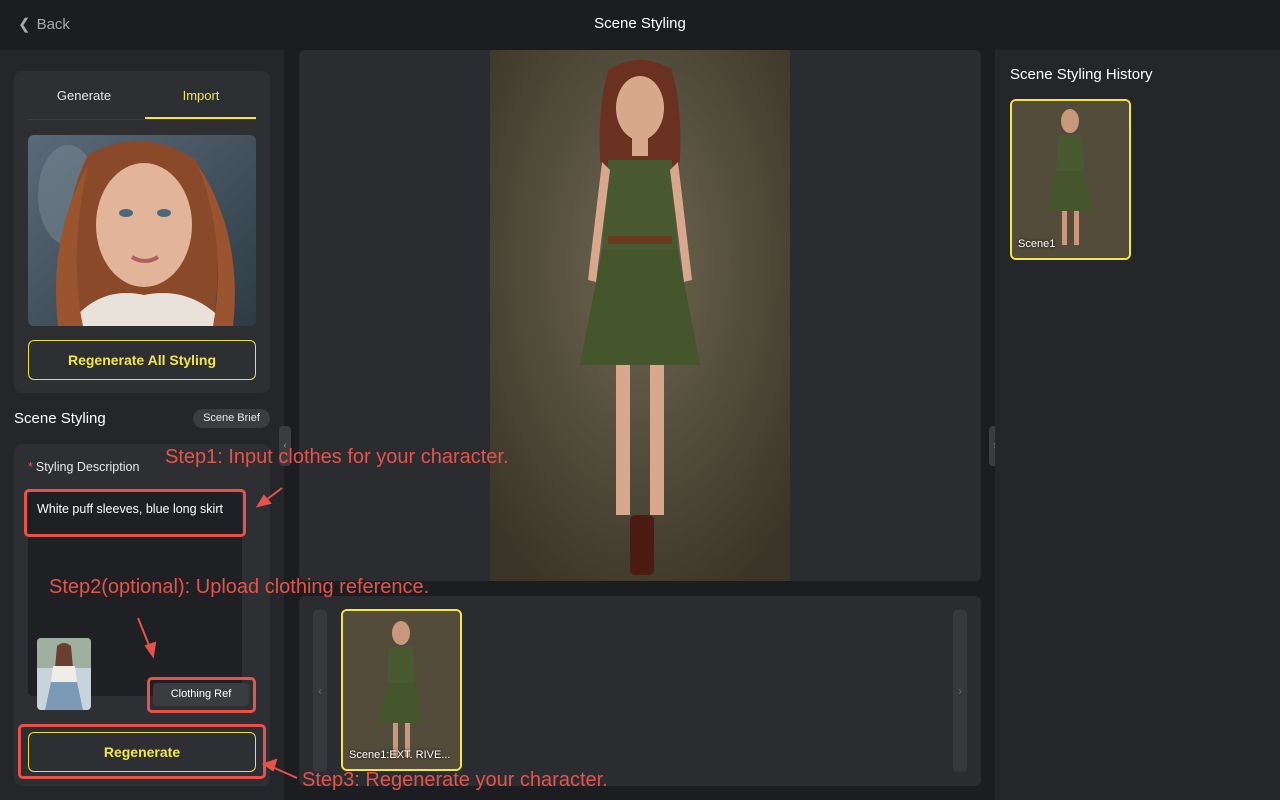 The width and height of the screenshot is (1280, 800). I want to click on regenerate-all-button: Regenerate All Styling, so click(142, 360).